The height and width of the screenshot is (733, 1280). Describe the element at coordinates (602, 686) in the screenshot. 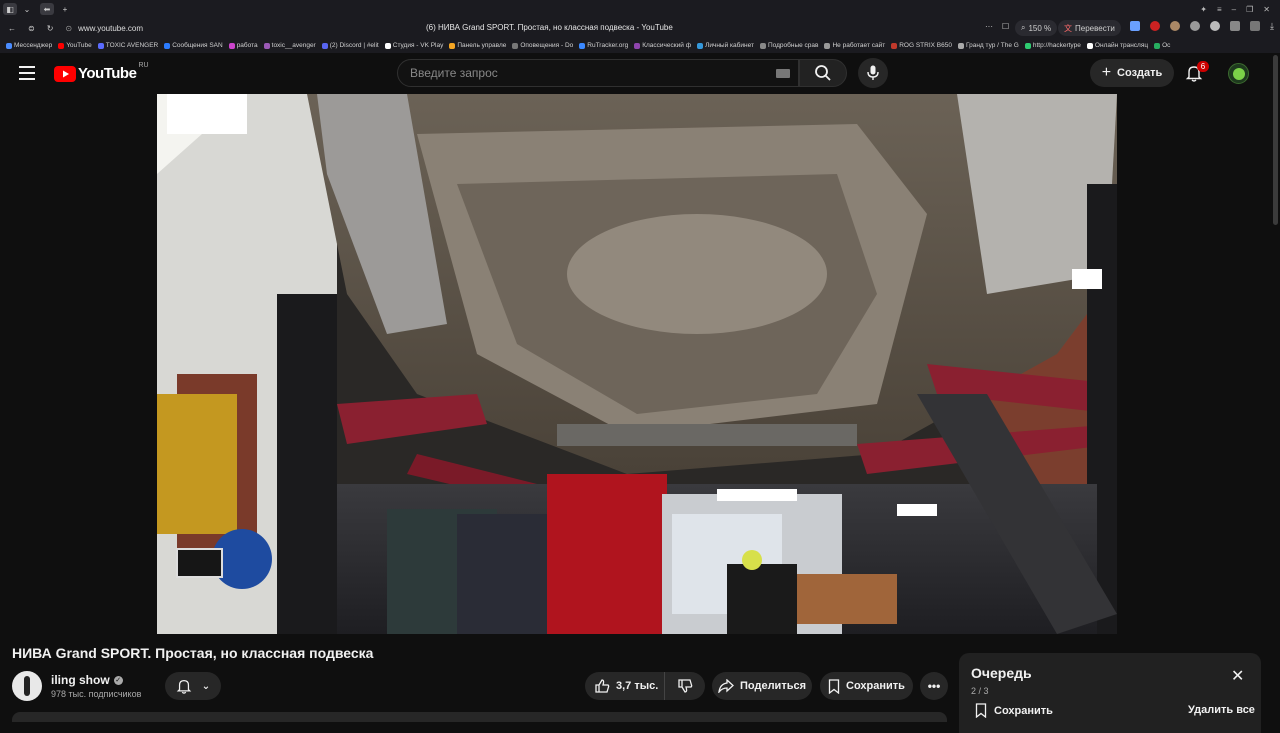

I see `thumbs-up-icon` at that location.